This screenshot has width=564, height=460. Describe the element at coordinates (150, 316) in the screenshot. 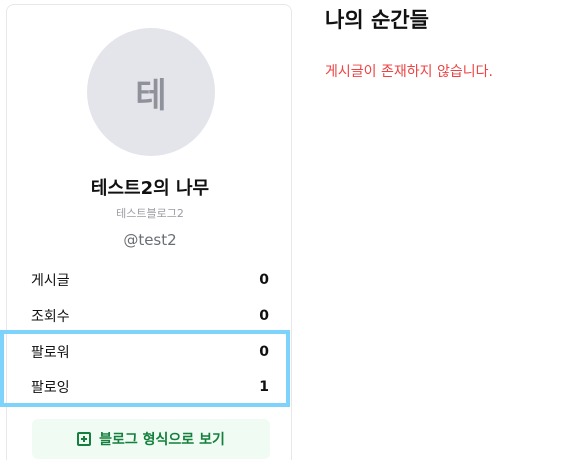

I see `stat-row-views: 조회수 0` at that location.